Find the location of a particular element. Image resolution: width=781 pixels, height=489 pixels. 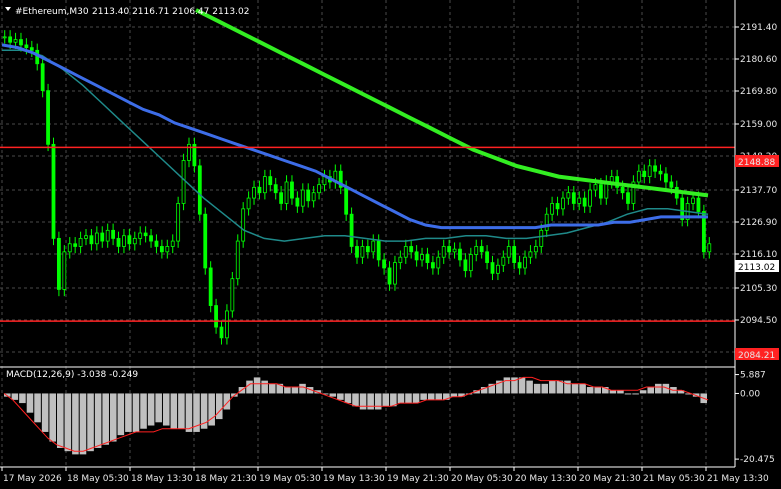

macd-tick-label: 0.00 is located at coordinates (750, 394).